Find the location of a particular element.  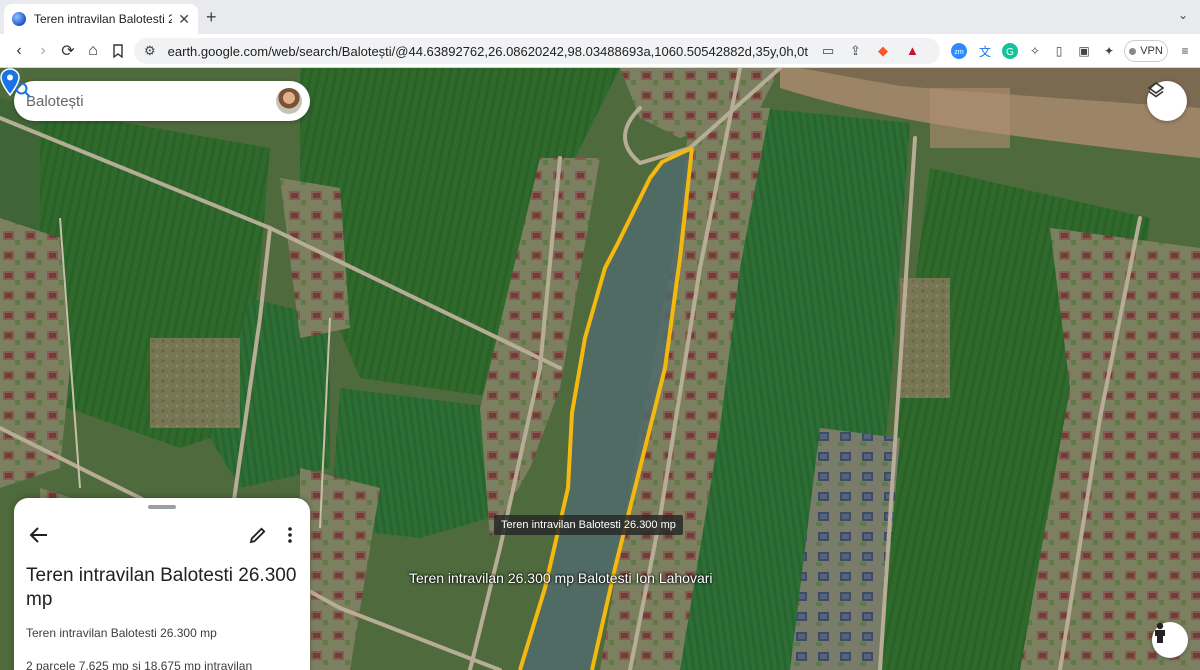

forward-icon: › is located at coordinates (43, 51).